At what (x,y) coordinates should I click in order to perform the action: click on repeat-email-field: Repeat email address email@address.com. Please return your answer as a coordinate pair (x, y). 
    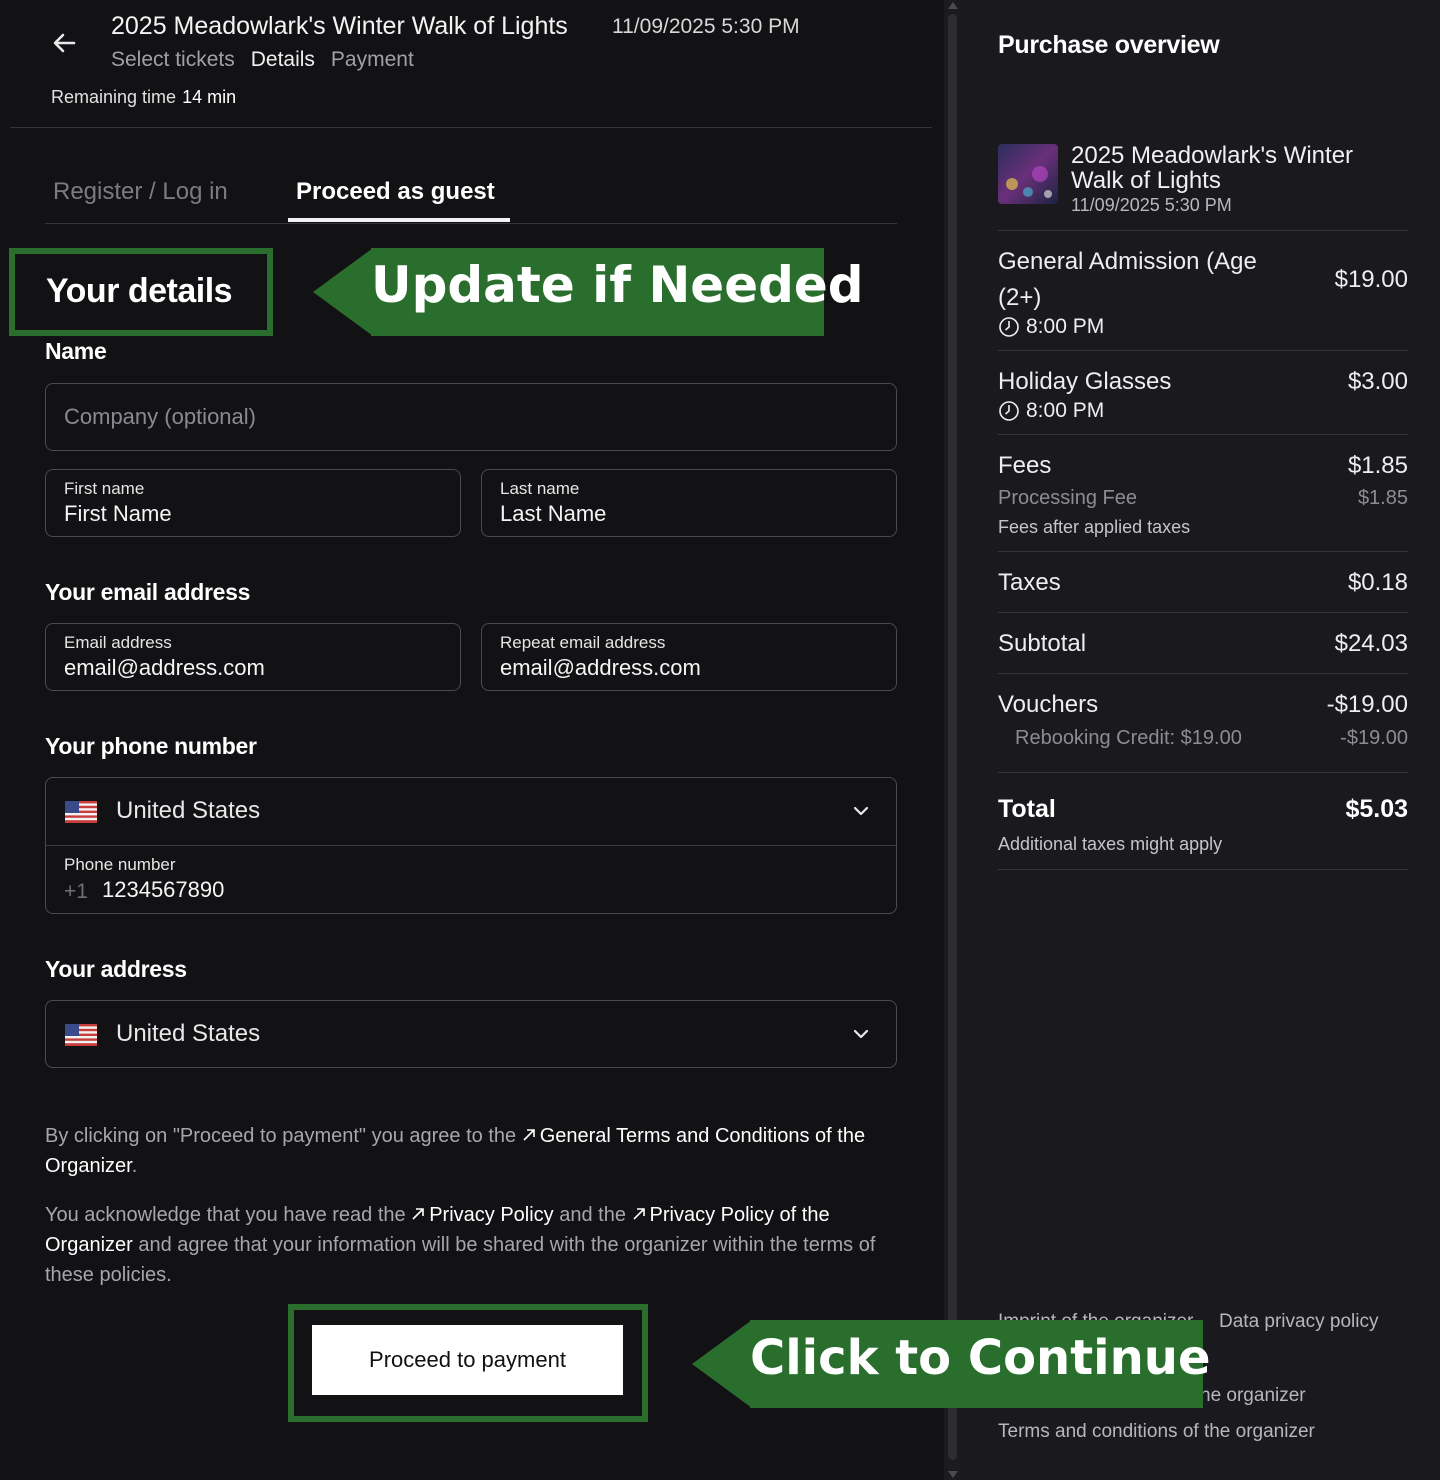
    Looking at the image, I should click on (689, 657).